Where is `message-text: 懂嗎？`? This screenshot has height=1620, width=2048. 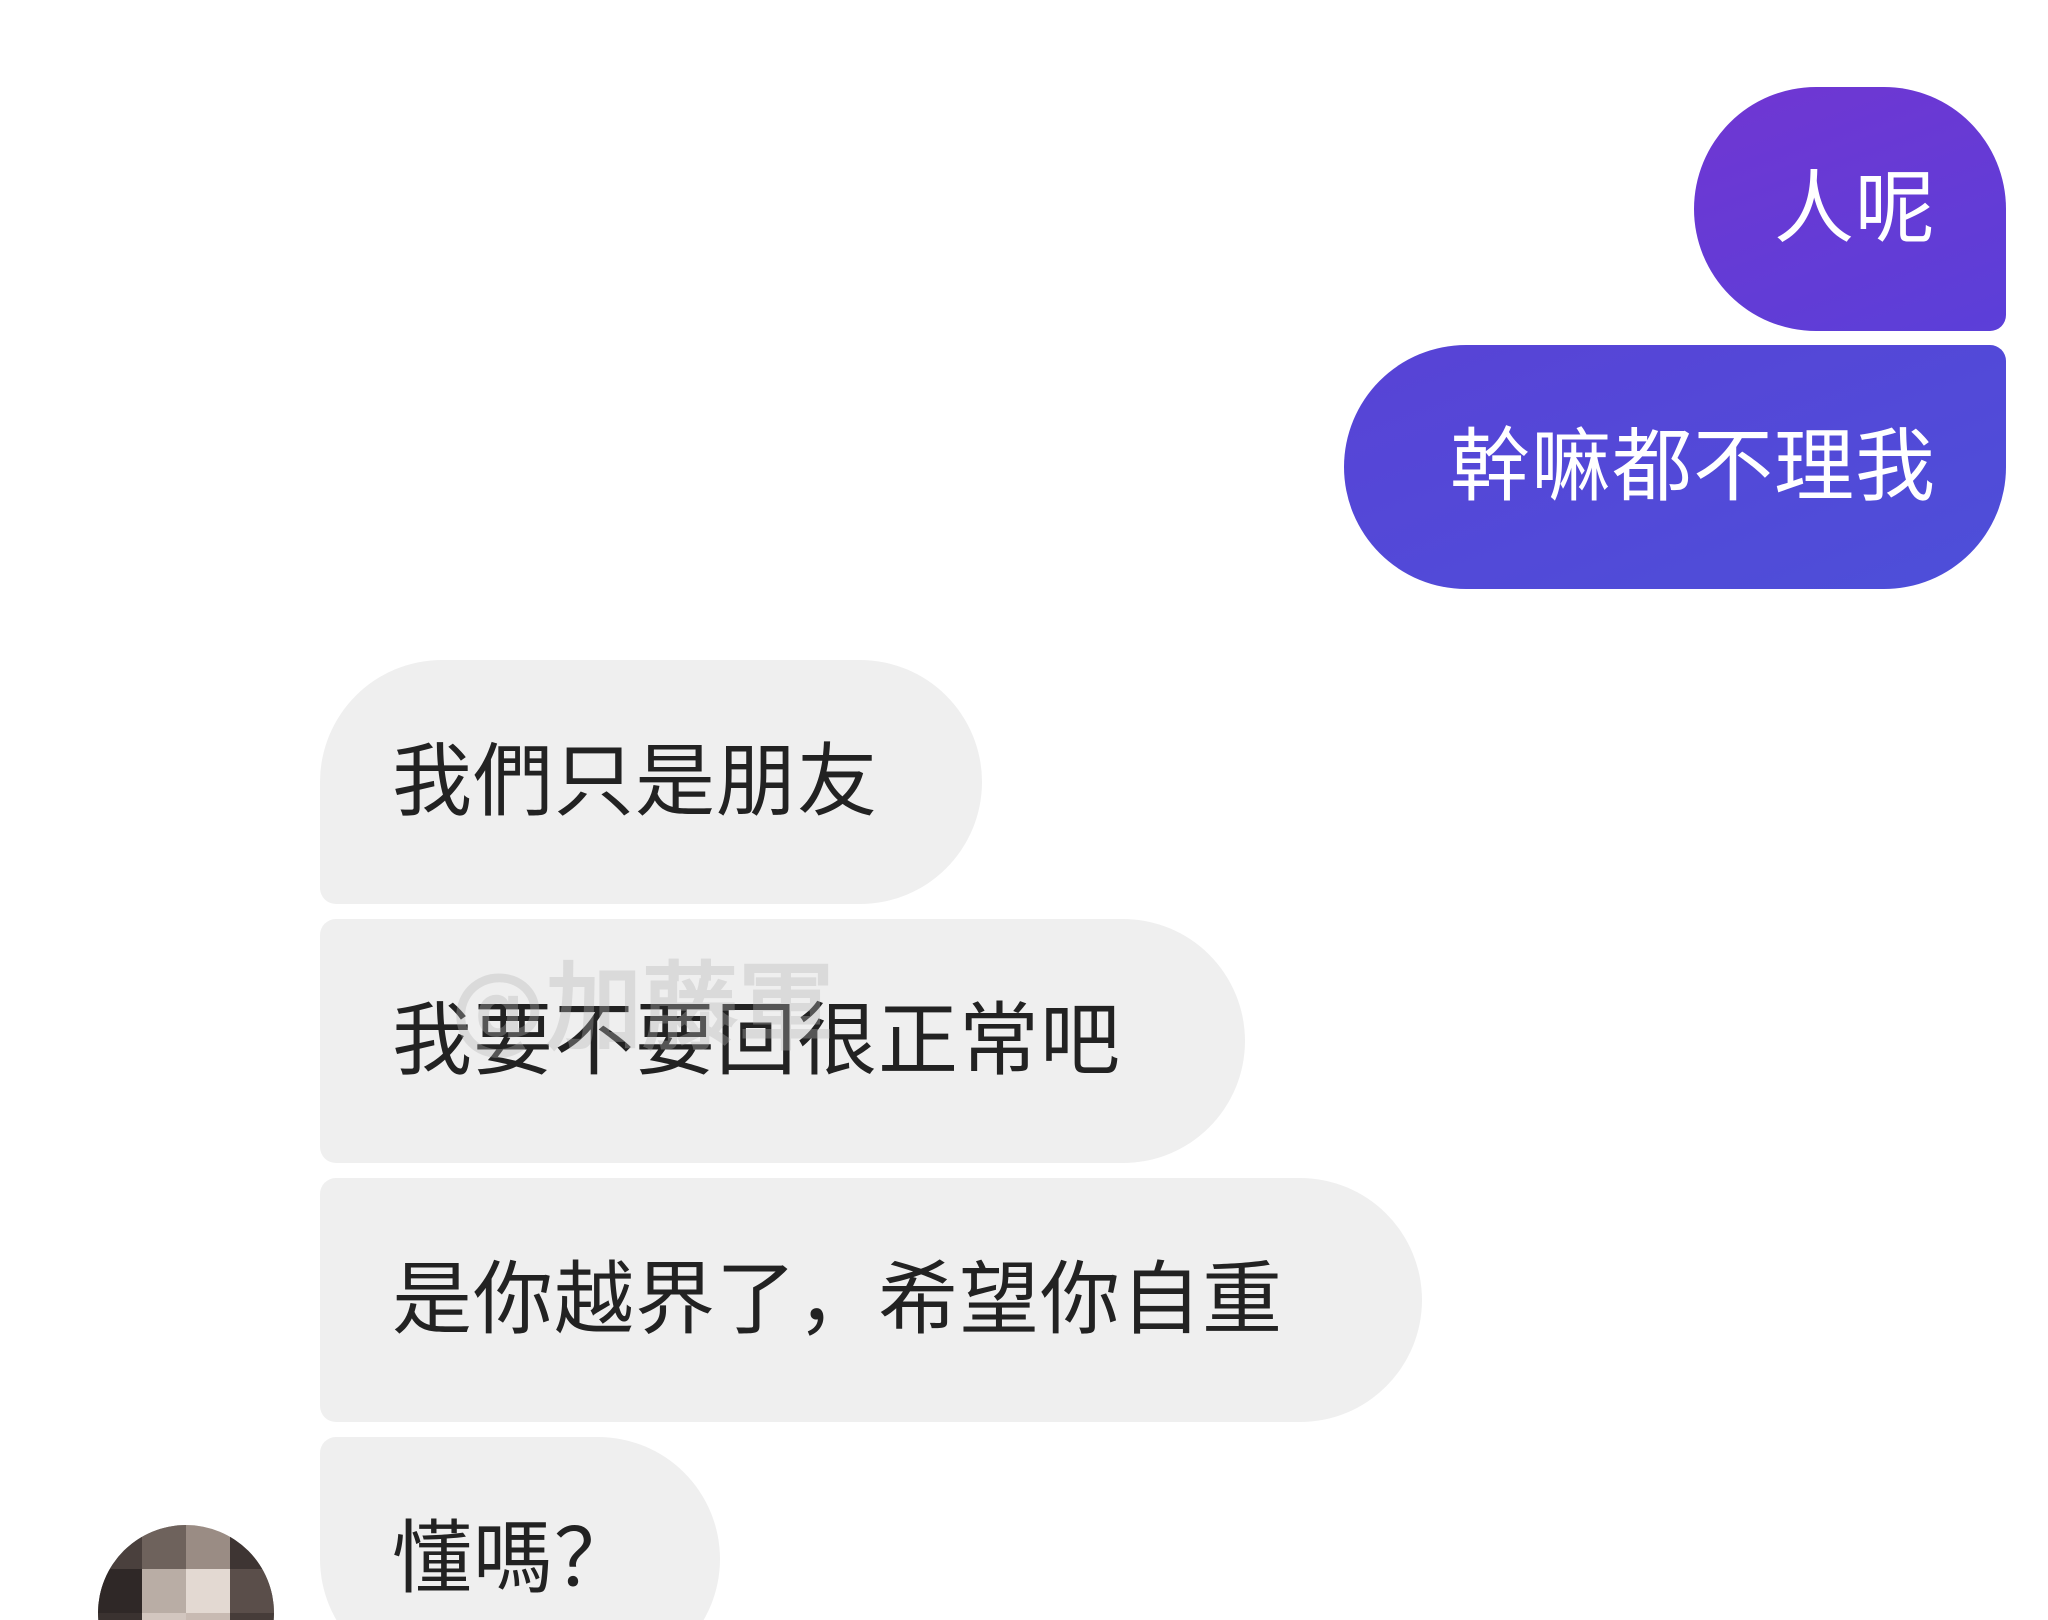 message-text: 懂嗎？ is located at coordinates (513, 1558).